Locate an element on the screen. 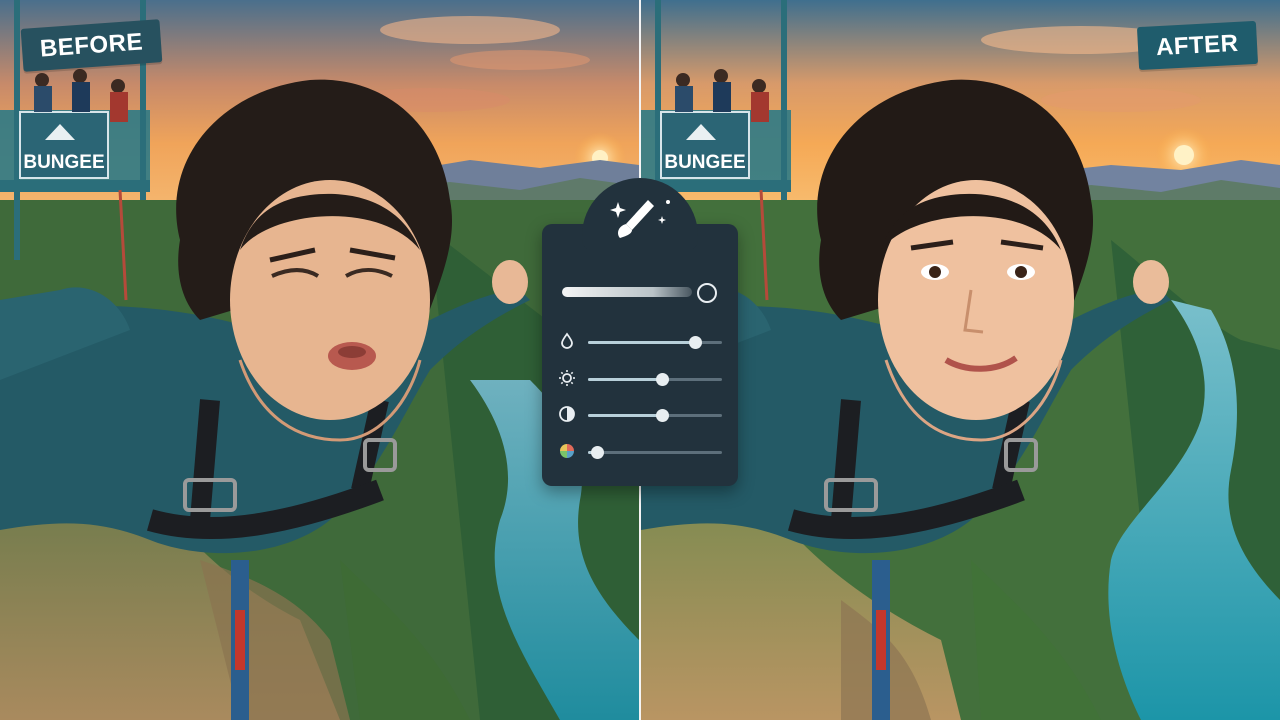 The height and width of the screenshot is (720, 1280). bungee-sign-text: BUNGEE is located at coordinates (63, 162).